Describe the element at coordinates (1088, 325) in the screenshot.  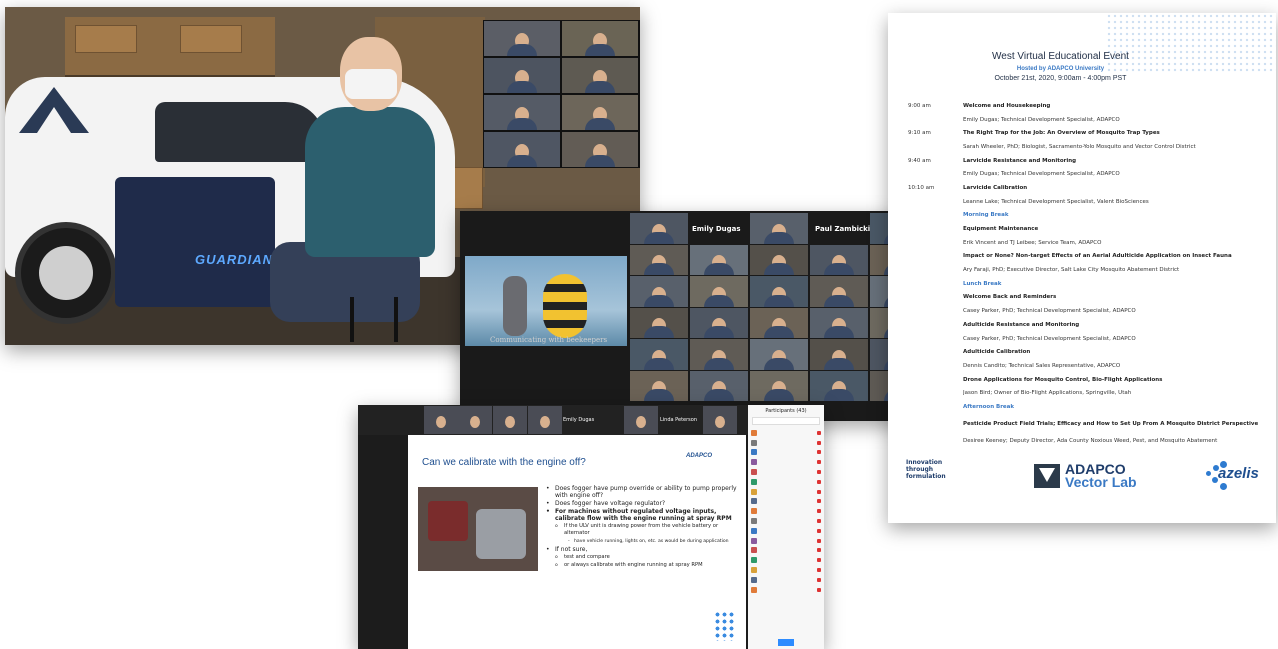
I see `schedule-row: Adulticide Resistance and Monitoring` at that location.